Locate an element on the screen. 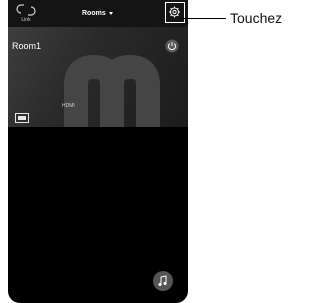  source-label: HDMI is located at coordinates (68, 106).